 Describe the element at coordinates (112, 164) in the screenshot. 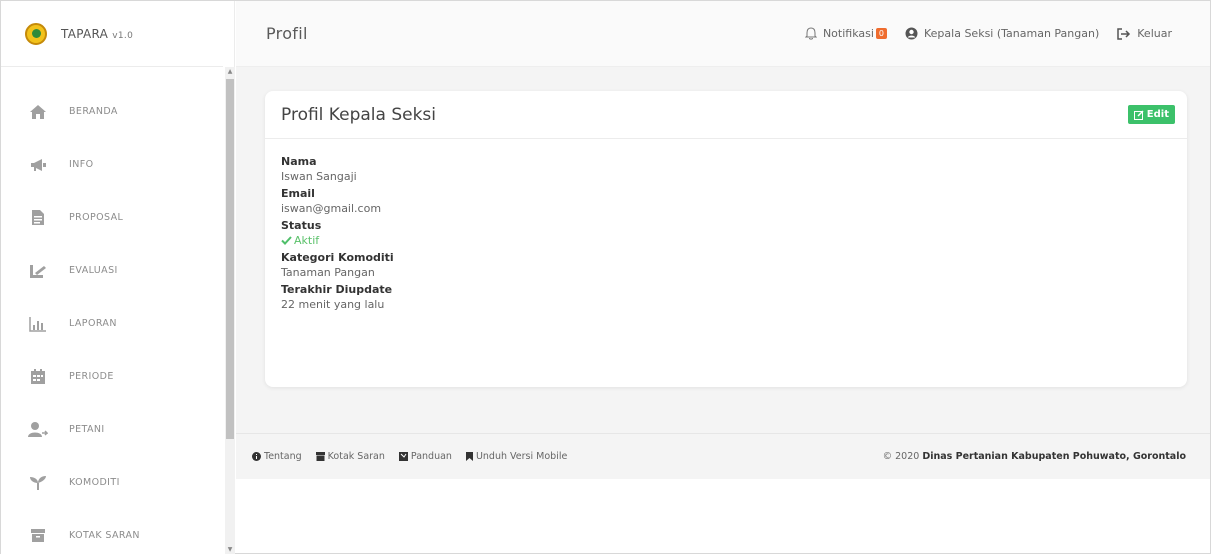

I see `sidebar-item-info: INFO` at that location.